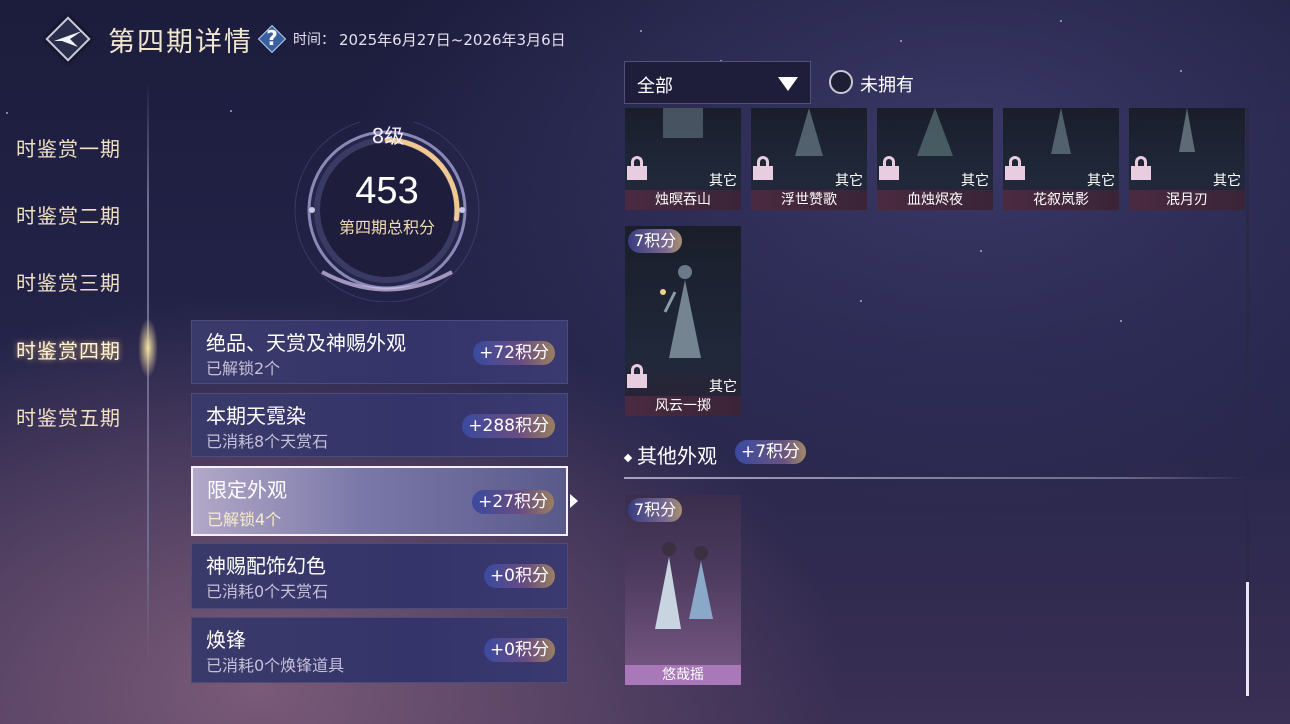  What do you see at coordinates (935, 200) in the screenshot?
I see `outfit-name: 血烛烬夜` at bounding box center [935, 200].